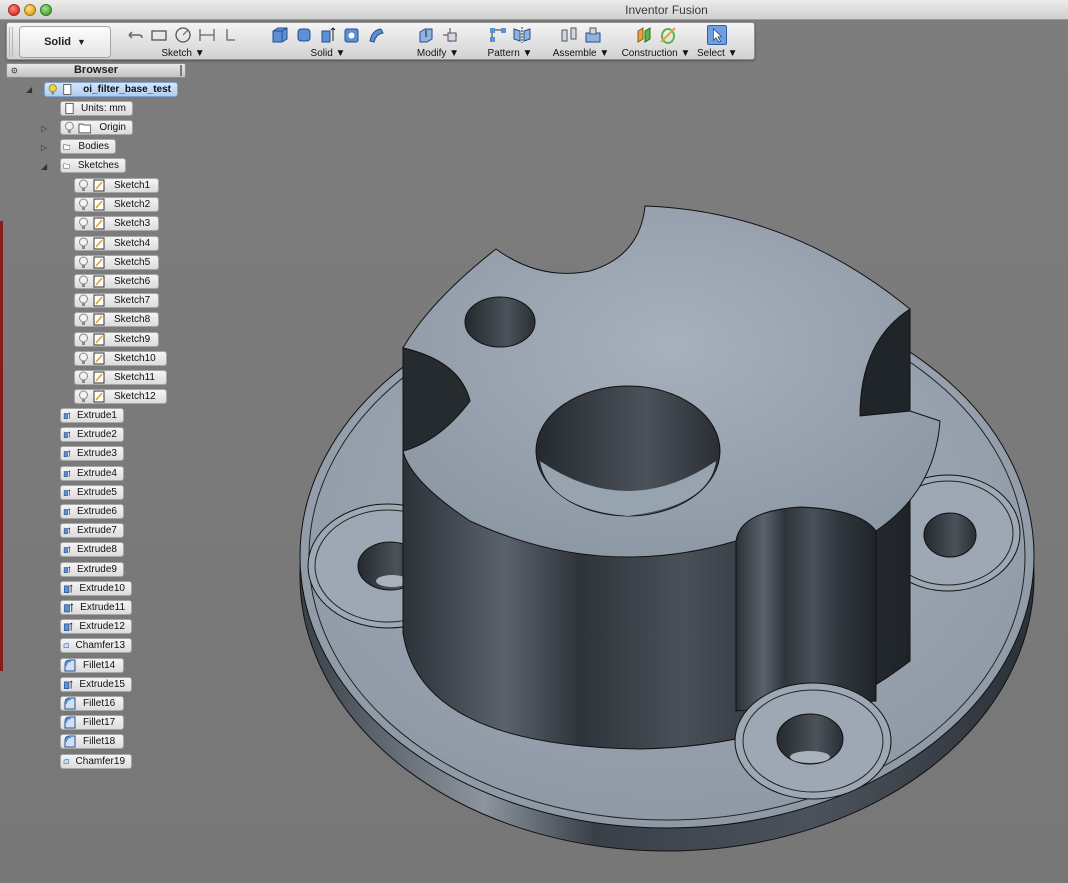 Image resolution: width=1068 pixels, height=883 pixels. I want to click on tree-feature-item: Fillet14, so click(92, 665).